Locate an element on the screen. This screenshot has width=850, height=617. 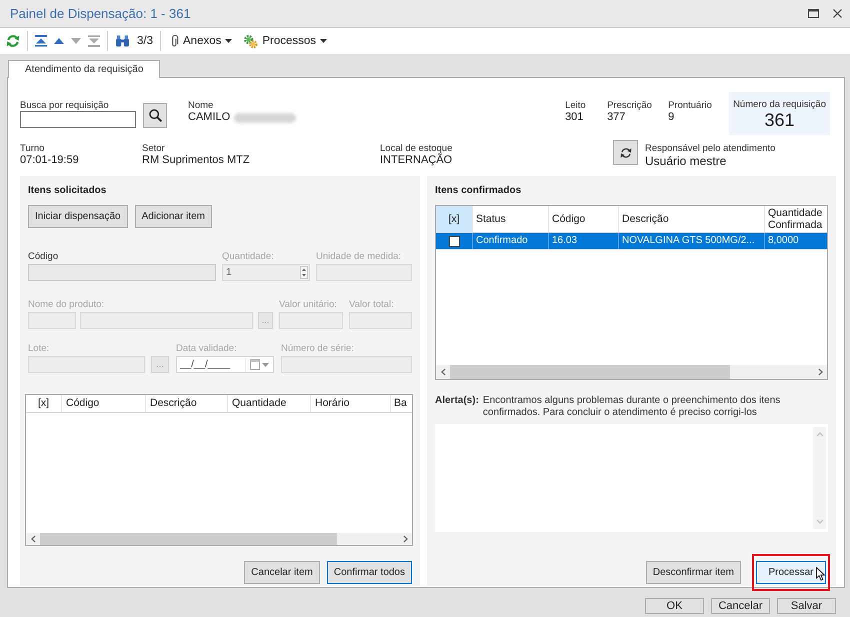
field-value: CAMILO is located at coordinates (209, 117).